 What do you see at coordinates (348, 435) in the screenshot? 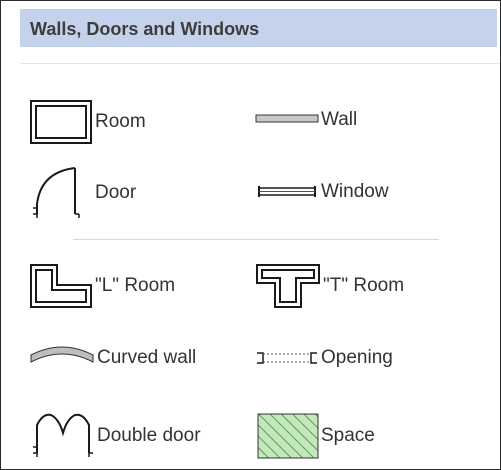
I see `shape-label: Space` at bounding box center [348, 435].